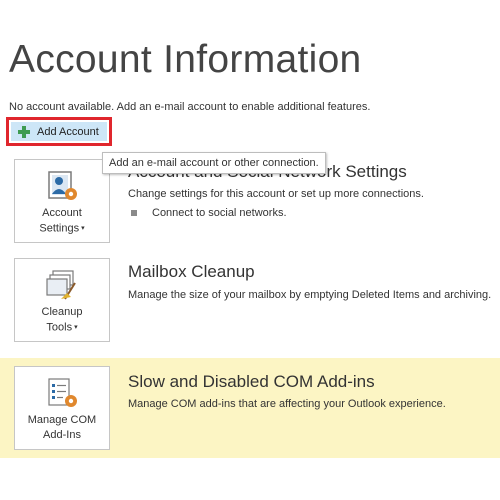 The image size is (500, 500). Describe the element at coordinates (219, 213) in the screenshot. I see `connect-social-networks-text: Connect to social networks.` at that location.